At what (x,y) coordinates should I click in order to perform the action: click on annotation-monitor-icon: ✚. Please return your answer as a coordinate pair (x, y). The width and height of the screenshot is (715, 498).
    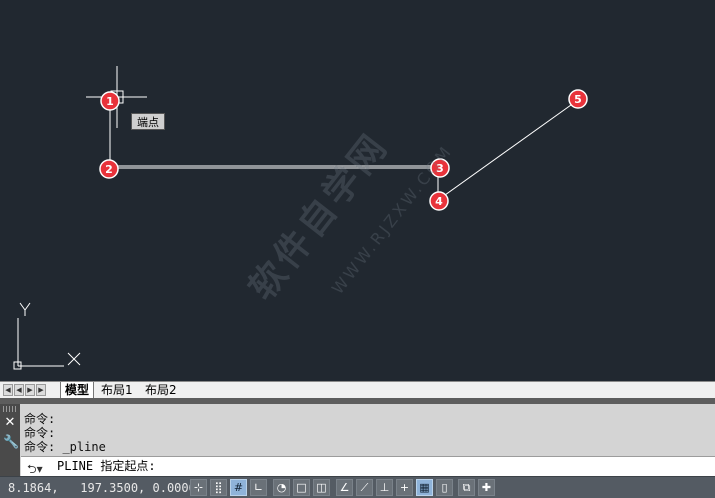
    Looking at the image, I should click on (486, 487).